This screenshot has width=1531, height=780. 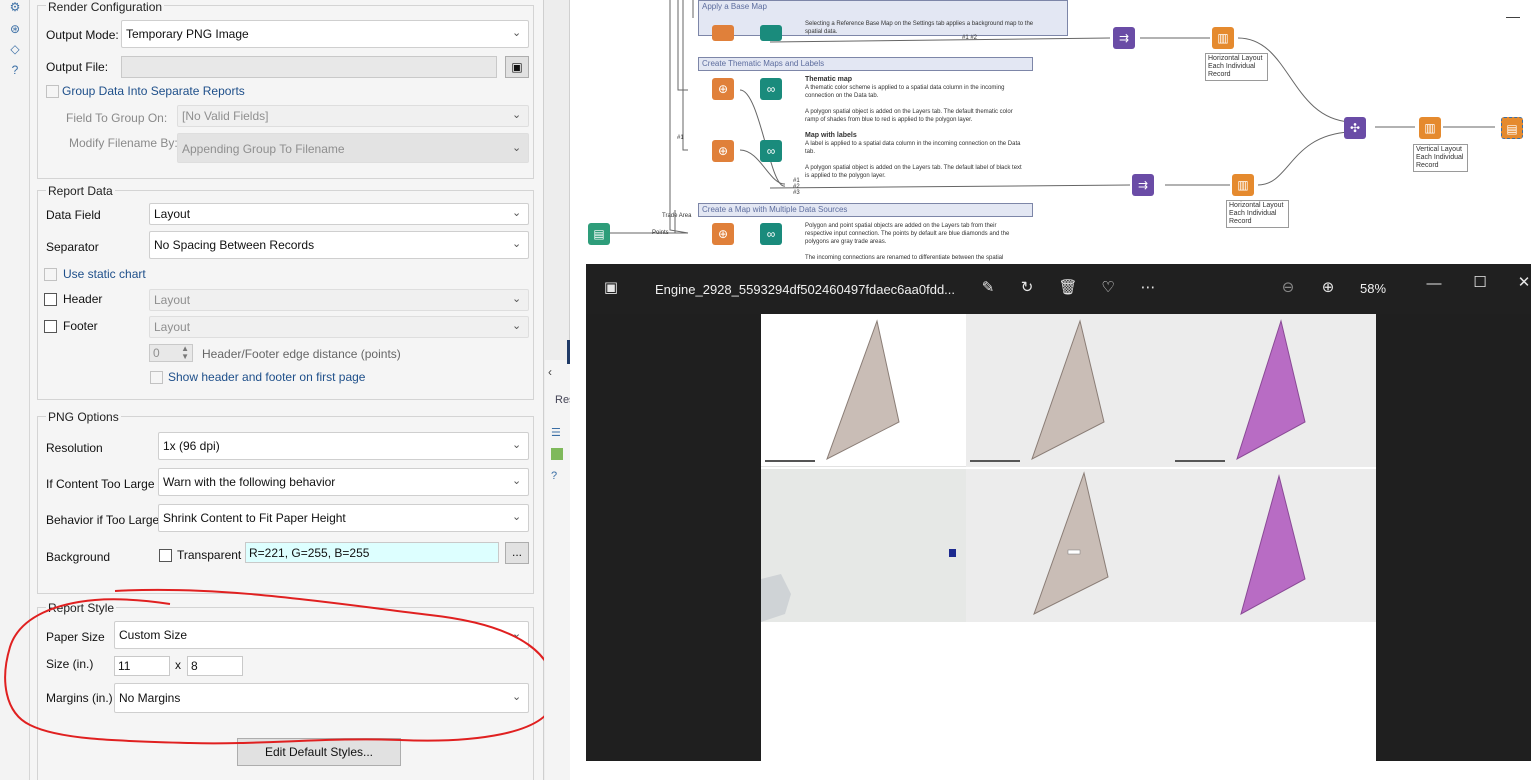 I want to click on transparent-label: Transparent, so click(x=209, y=555).